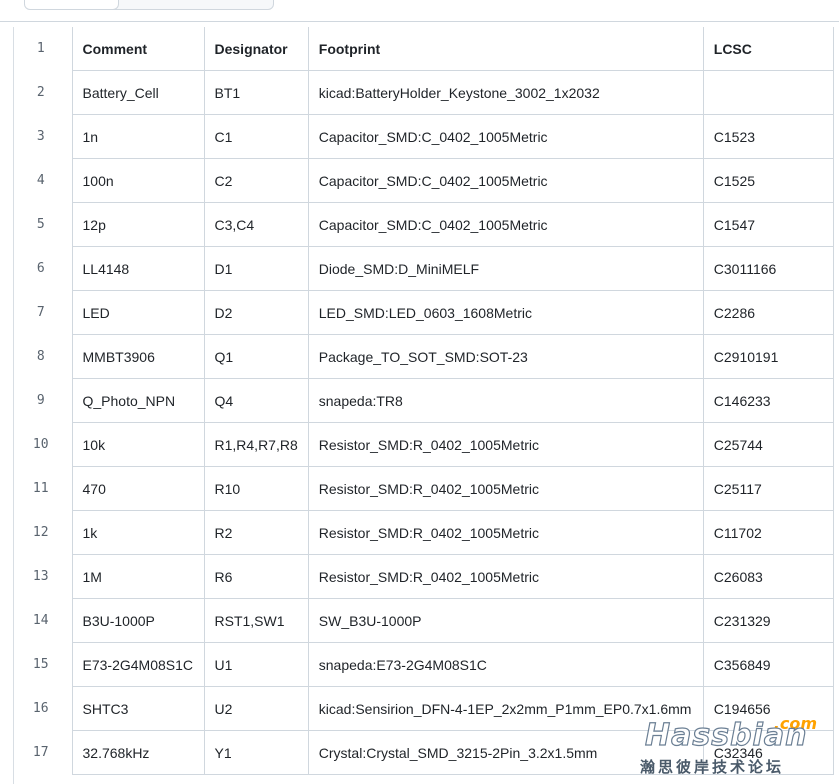 This screenshot has width=839, height=784. What do you see at coordinates (256, 356) in the screenshot?
I see `cell-designator: Q1` at bounding box center [256, 356].